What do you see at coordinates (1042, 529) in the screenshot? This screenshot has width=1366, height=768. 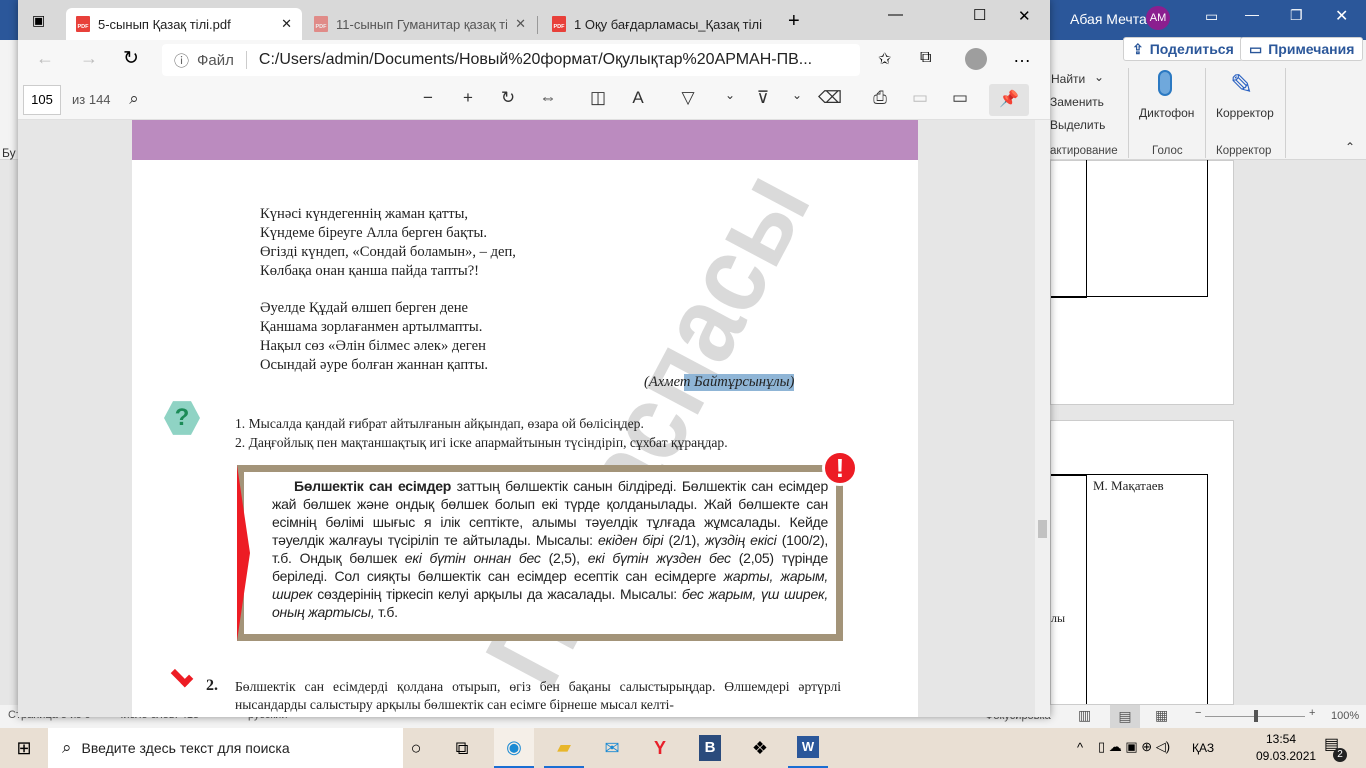 I see `scrollbar-thumb` at bounding box center [1042, 529].